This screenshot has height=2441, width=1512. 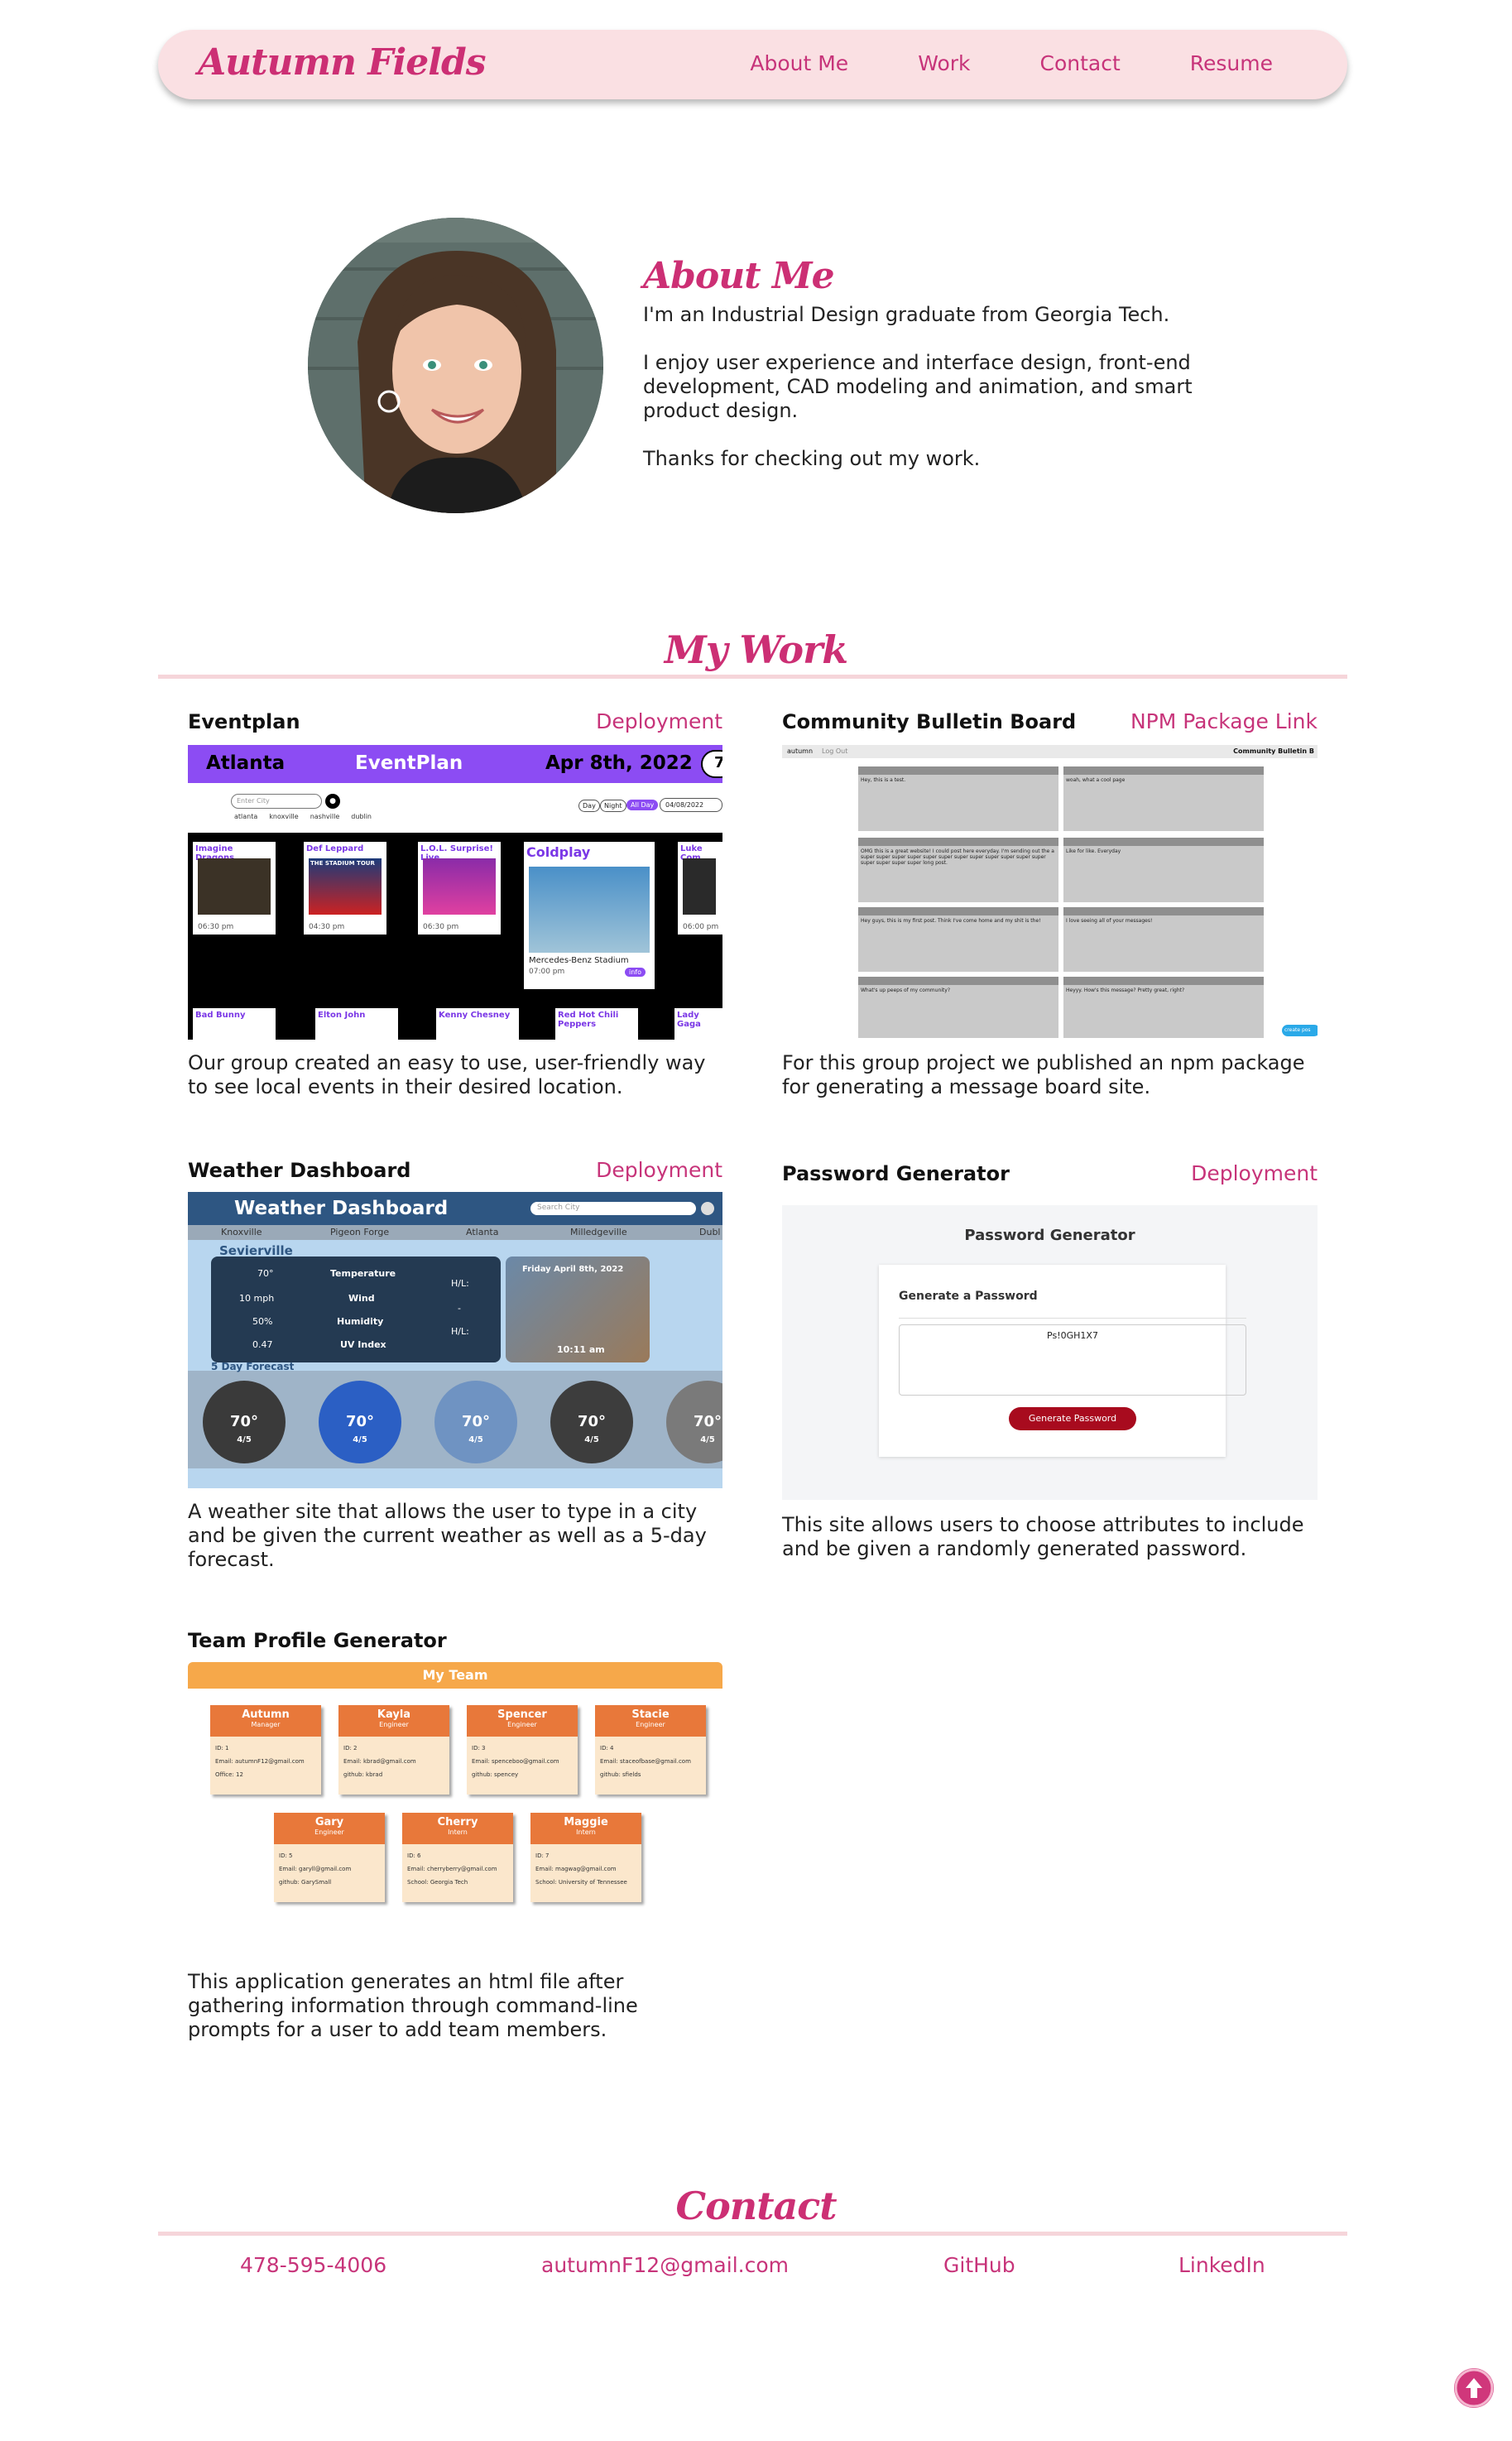 What do you see at coordinates (459, 888) in the screenshot?
I see `event-card: L.O.L. Surprise! Live06:30 pm` at bounding box center [459, 888].